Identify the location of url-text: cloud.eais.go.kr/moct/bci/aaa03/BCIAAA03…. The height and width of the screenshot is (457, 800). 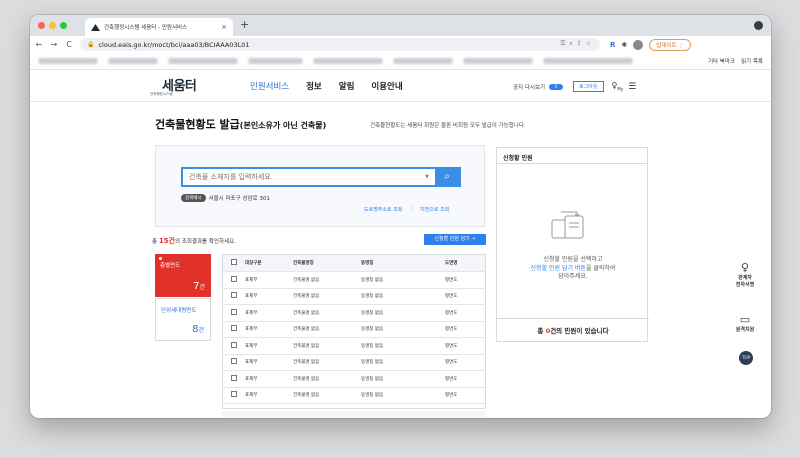
(174, 44).